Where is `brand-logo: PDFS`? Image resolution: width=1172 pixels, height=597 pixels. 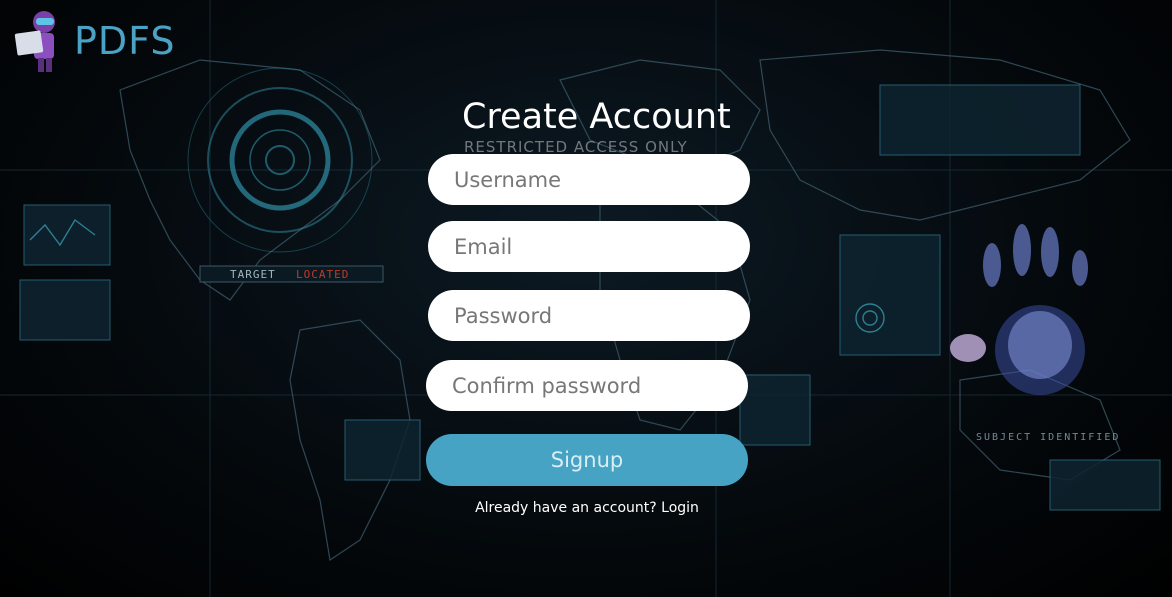
brand-logo: PDFS is located at coordinates (95, 41).